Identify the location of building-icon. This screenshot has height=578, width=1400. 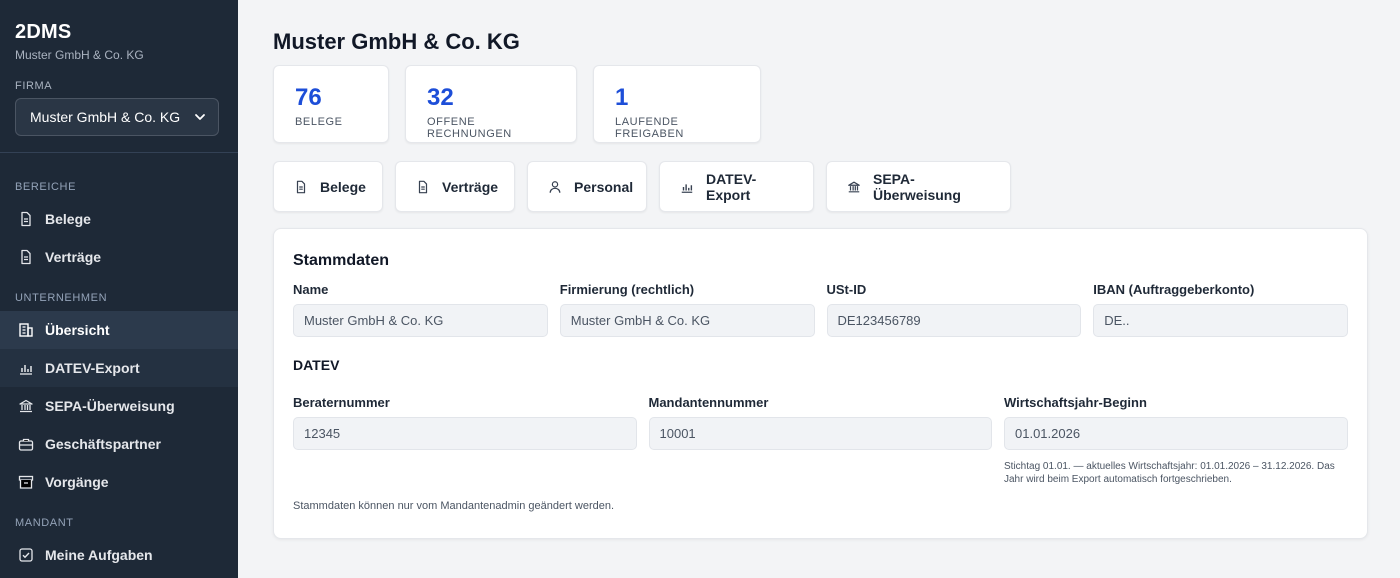
(26, 330).